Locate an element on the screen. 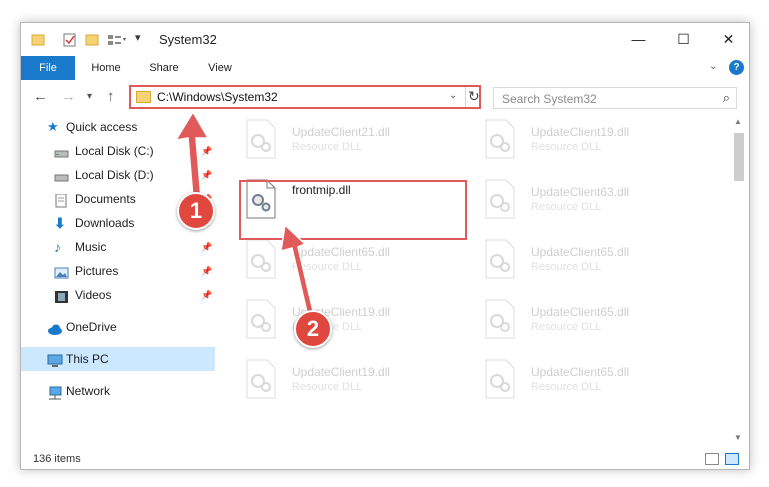 This screenshot has height=487, width=769. callout-arrows is located at coordinates (244, 211).